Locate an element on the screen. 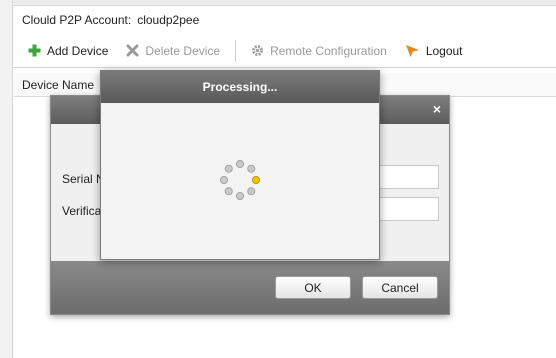 This screenshot has height=358, width=556. remote-configuration-label: Remote Configuration is located at coordinates (328, 50).